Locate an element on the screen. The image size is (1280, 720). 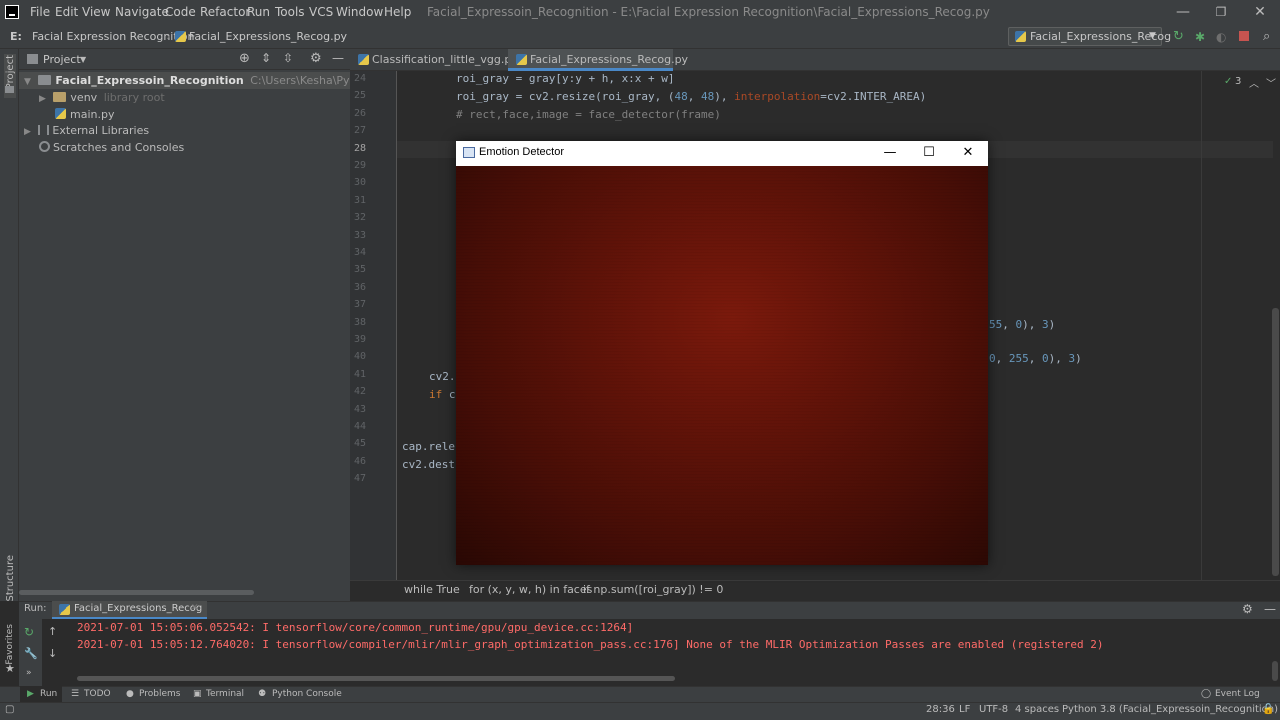
event-log: Event Log is located at coordinates (1237, 694).